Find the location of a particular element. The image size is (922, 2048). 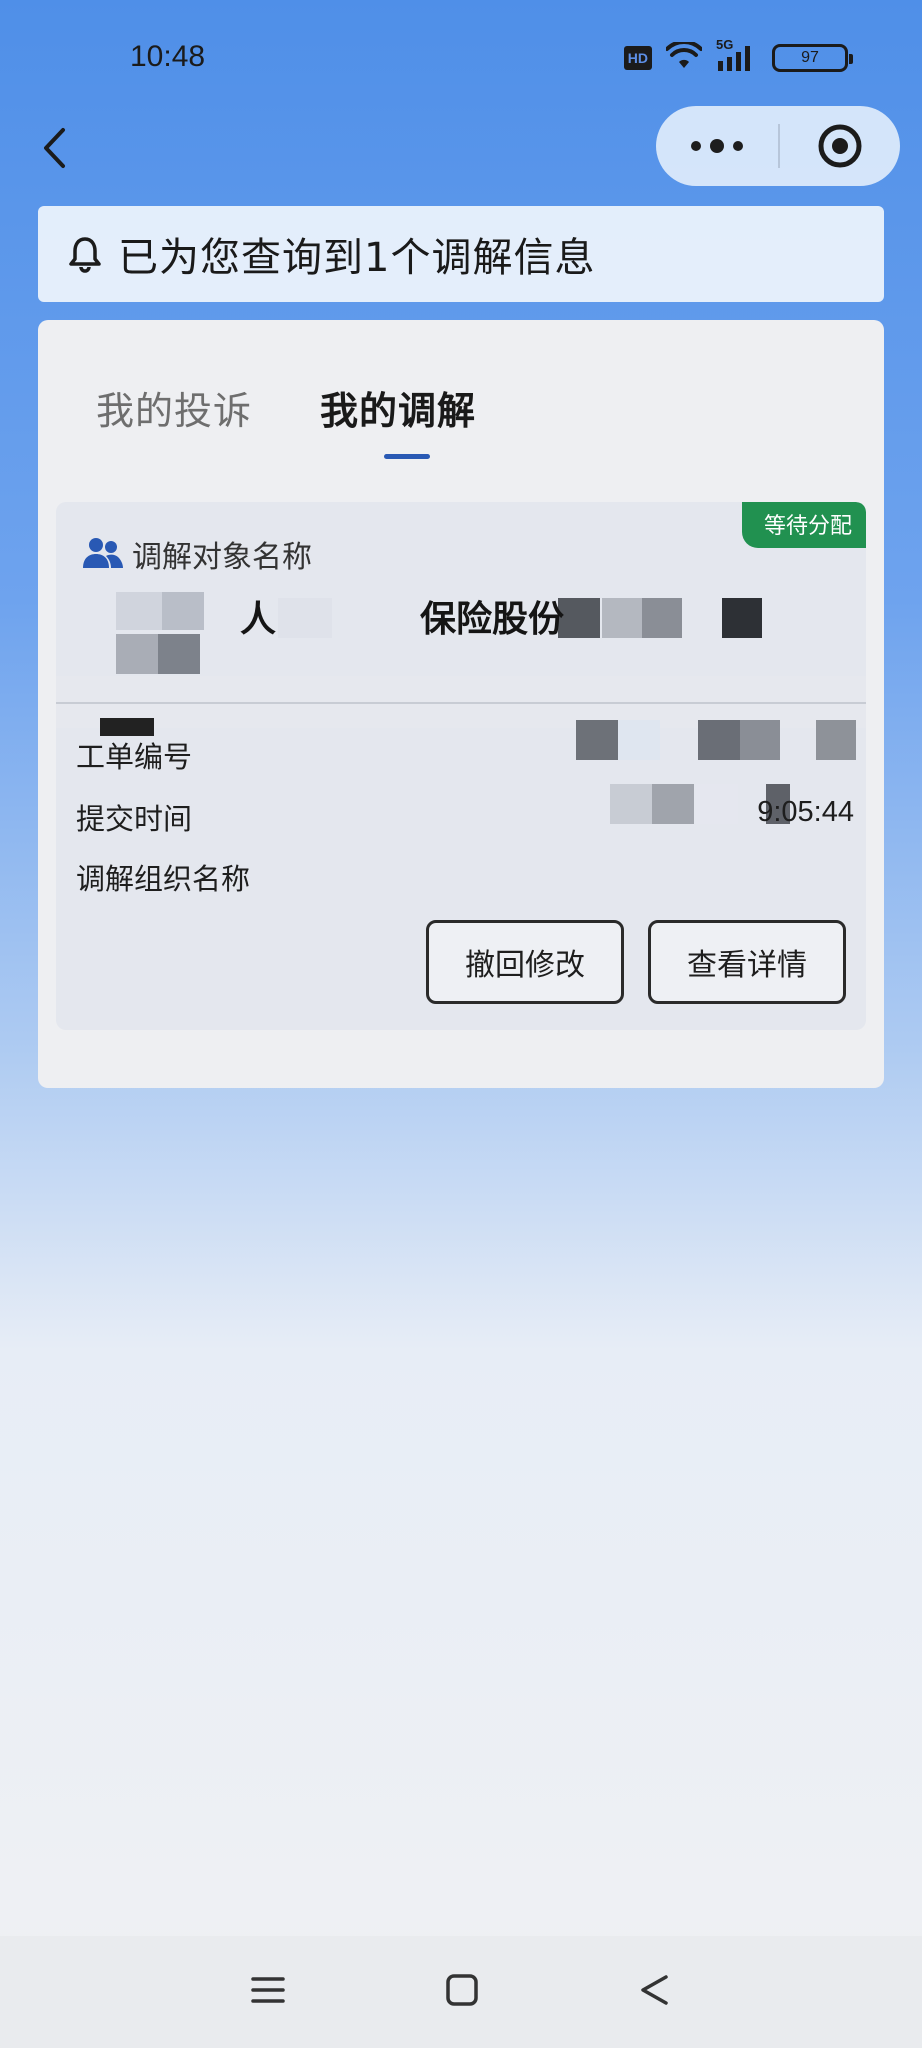

back-nav-button is located at coordinates (655, 1992).